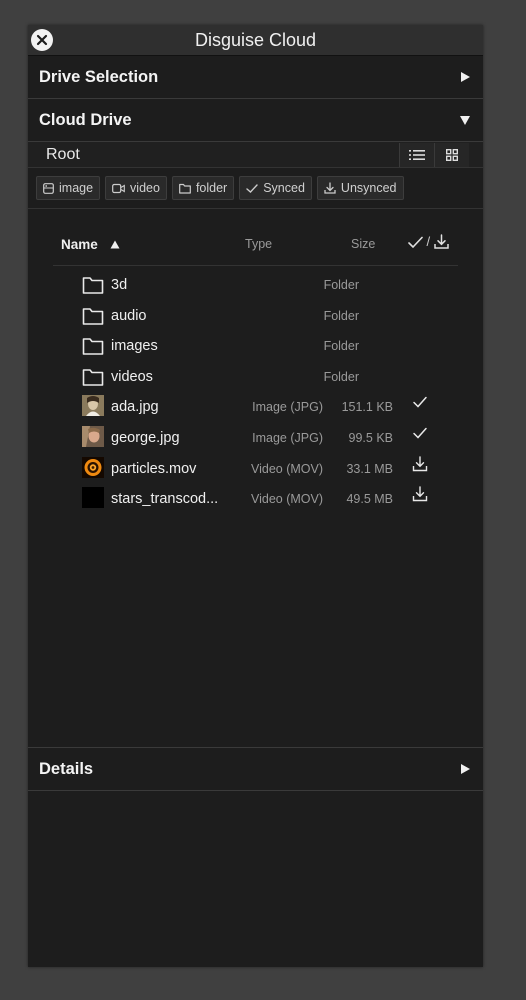  Describe the element at coordinates (211, 188) in the screenshot. I see `filter-folder-label: folder` at that location.